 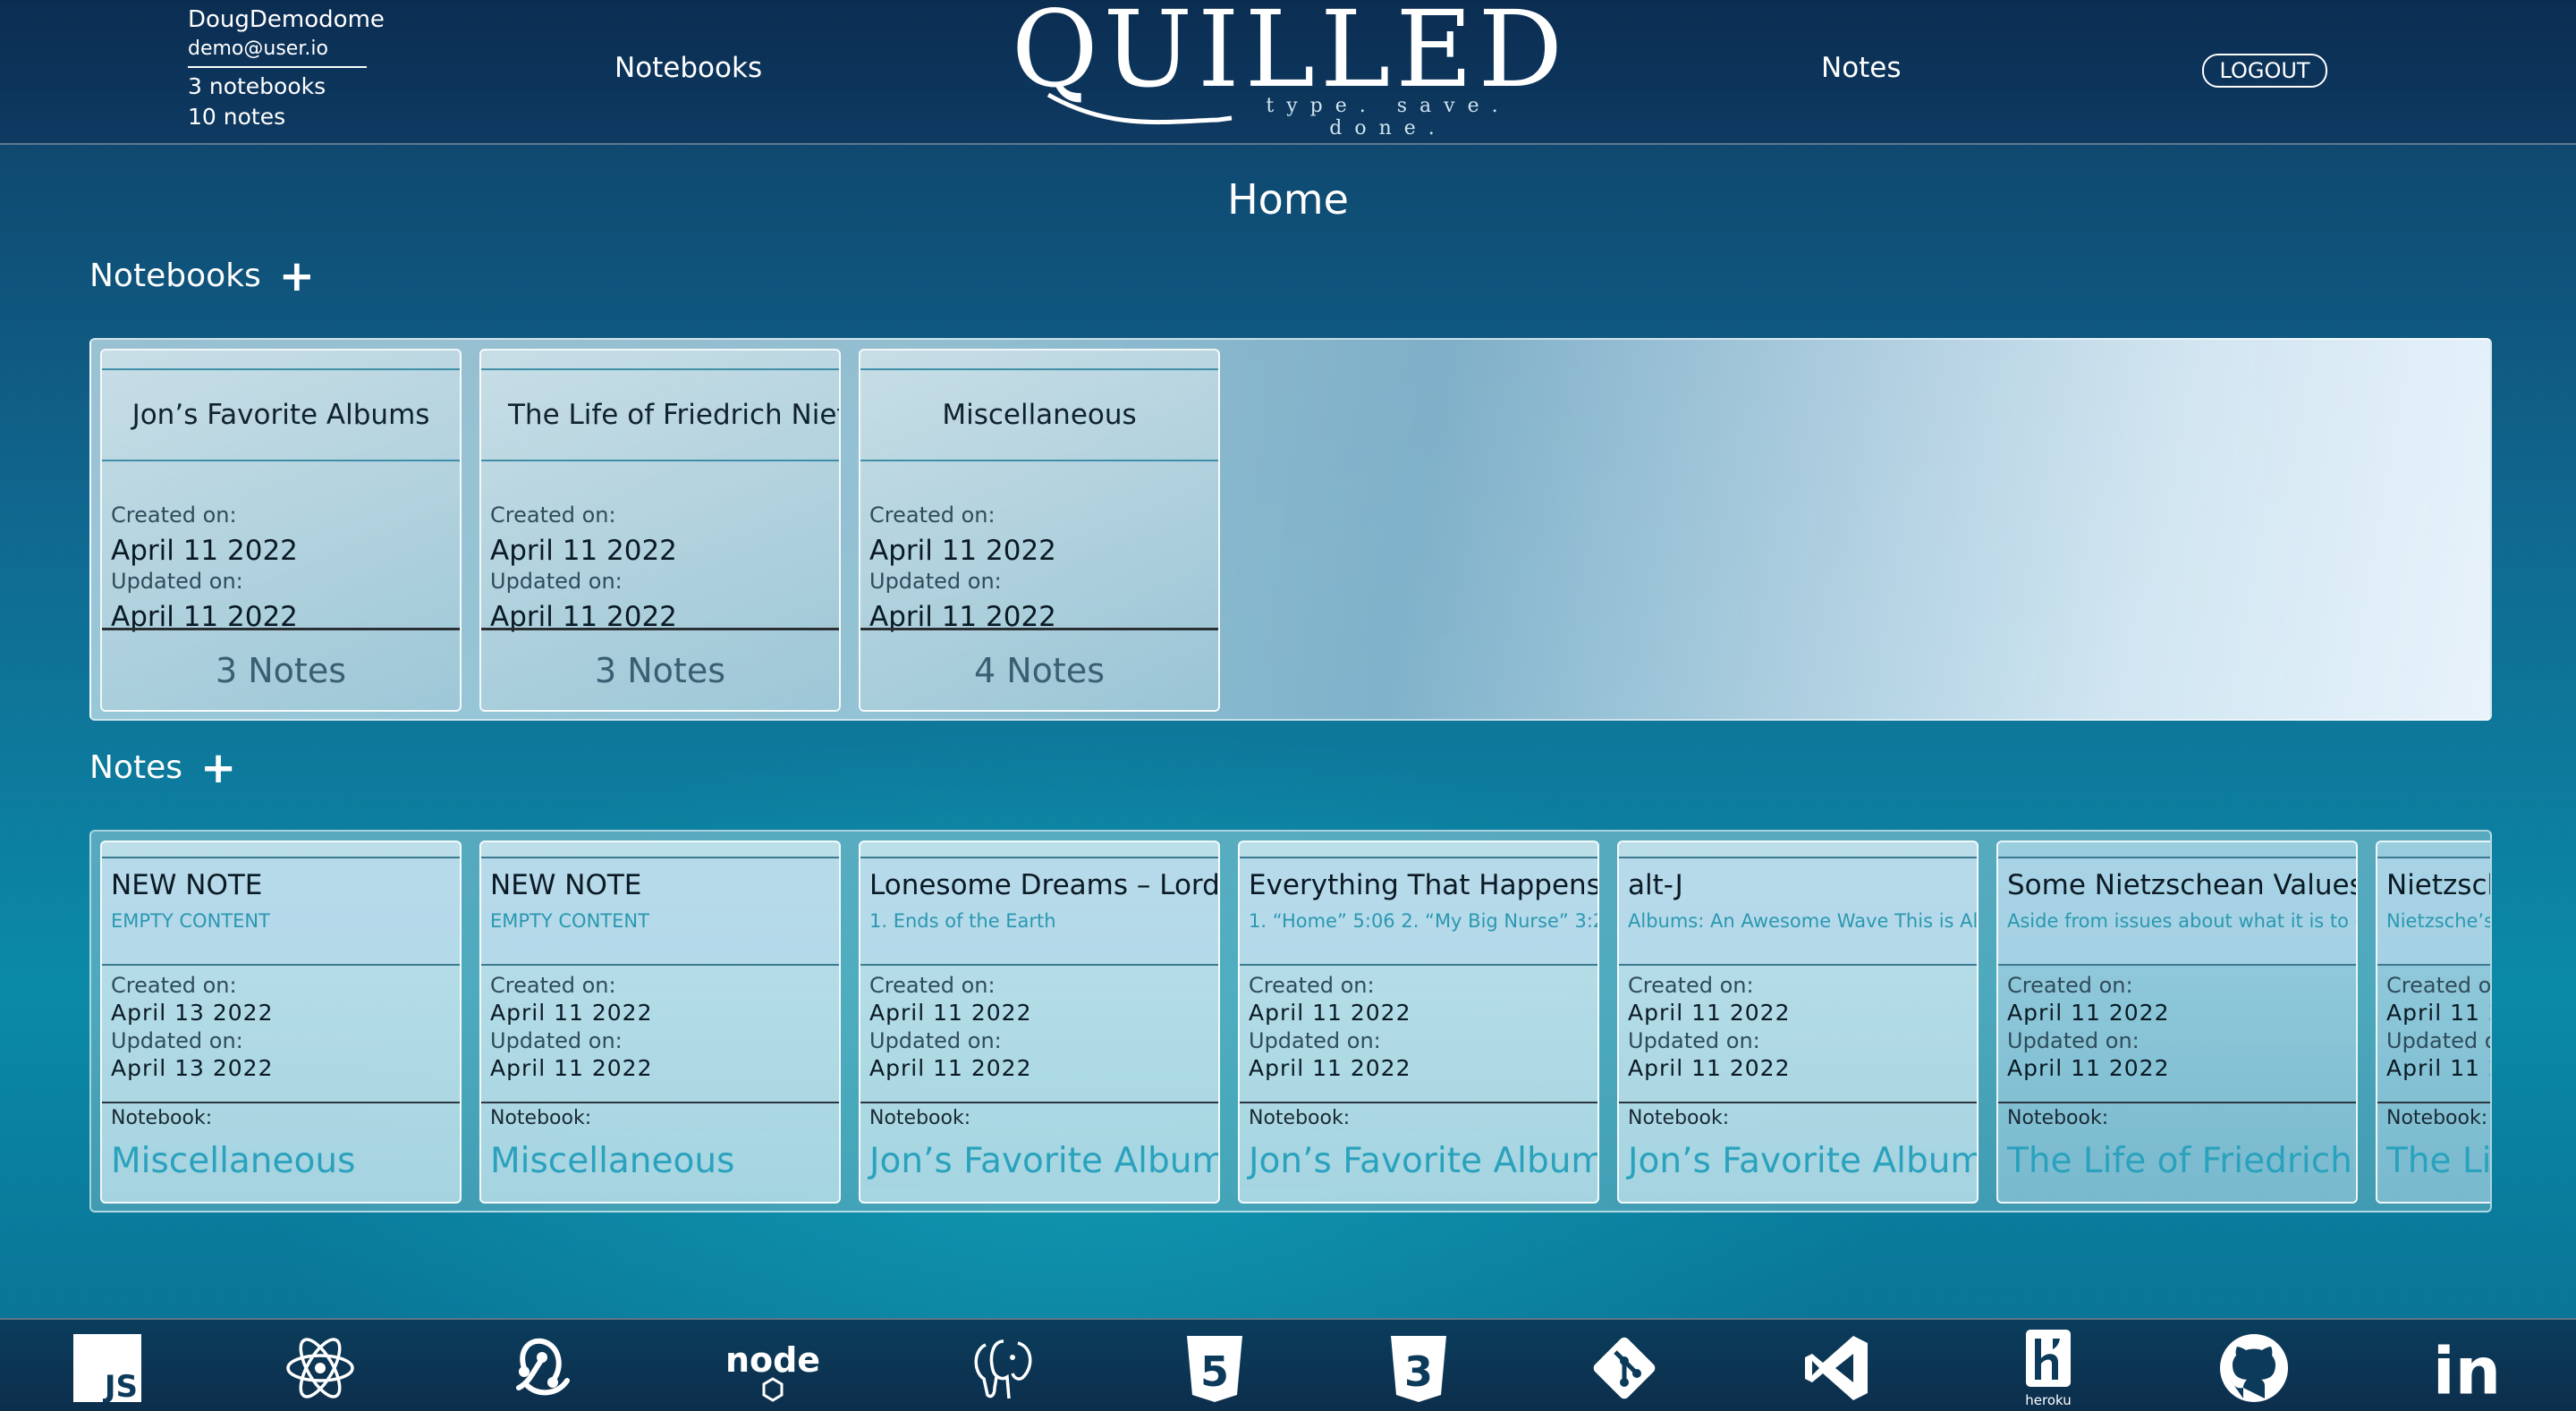 I want to click on notebook-name: The Life of Friedrich Nietzsche, so click(x=660, y=415).